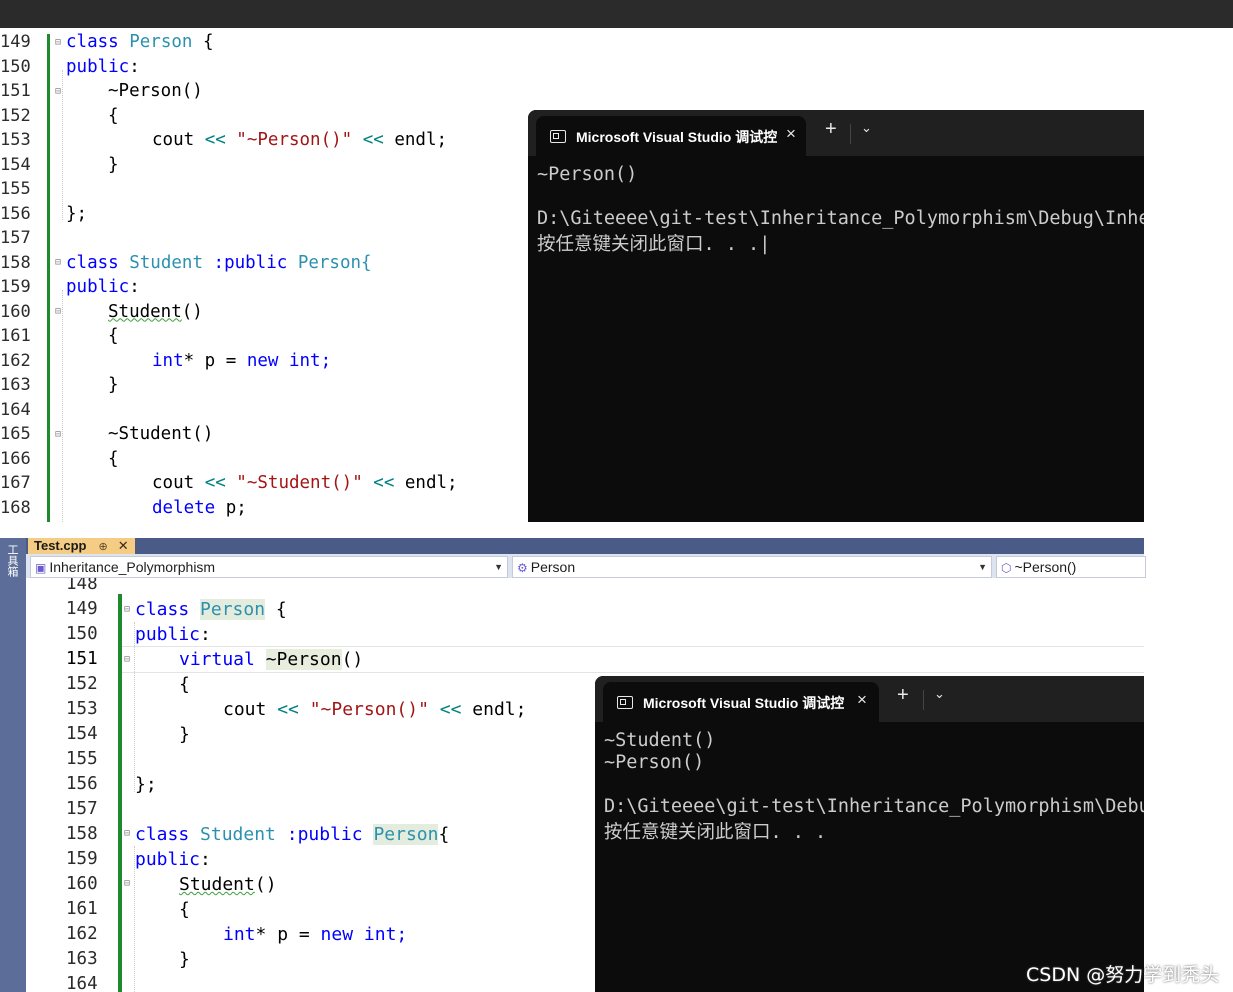 Image resolution: width=1233 pixels, height=992 pixels. Describe the element at coordinates (155, 311) in the screenshot. I see `code-line: Student()` at that location.